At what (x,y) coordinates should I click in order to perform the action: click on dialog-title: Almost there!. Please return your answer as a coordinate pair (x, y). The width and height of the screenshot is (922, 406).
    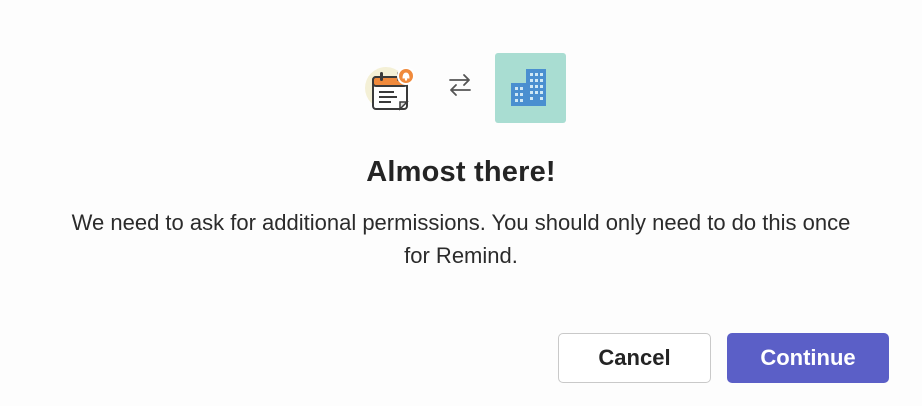
    Looking at the image, I should click on (461, 172).